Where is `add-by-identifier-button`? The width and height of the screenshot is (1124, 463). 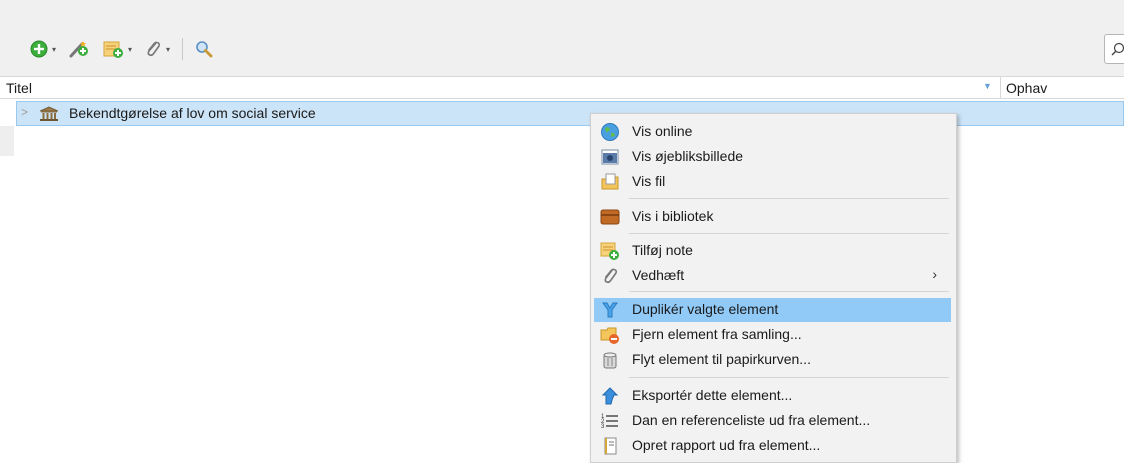 add-by-identifier-button is located at coordinates (79, 49).